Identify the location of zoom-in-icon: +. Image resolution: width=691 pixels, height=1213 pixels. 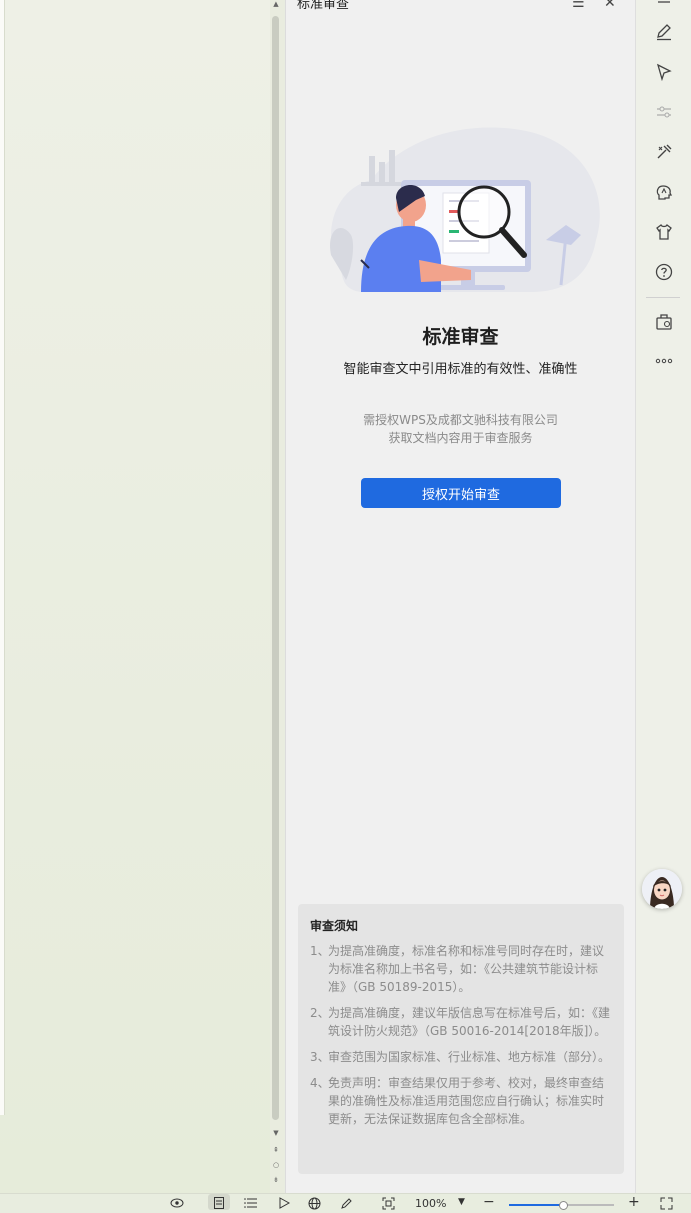
(634, 1202).